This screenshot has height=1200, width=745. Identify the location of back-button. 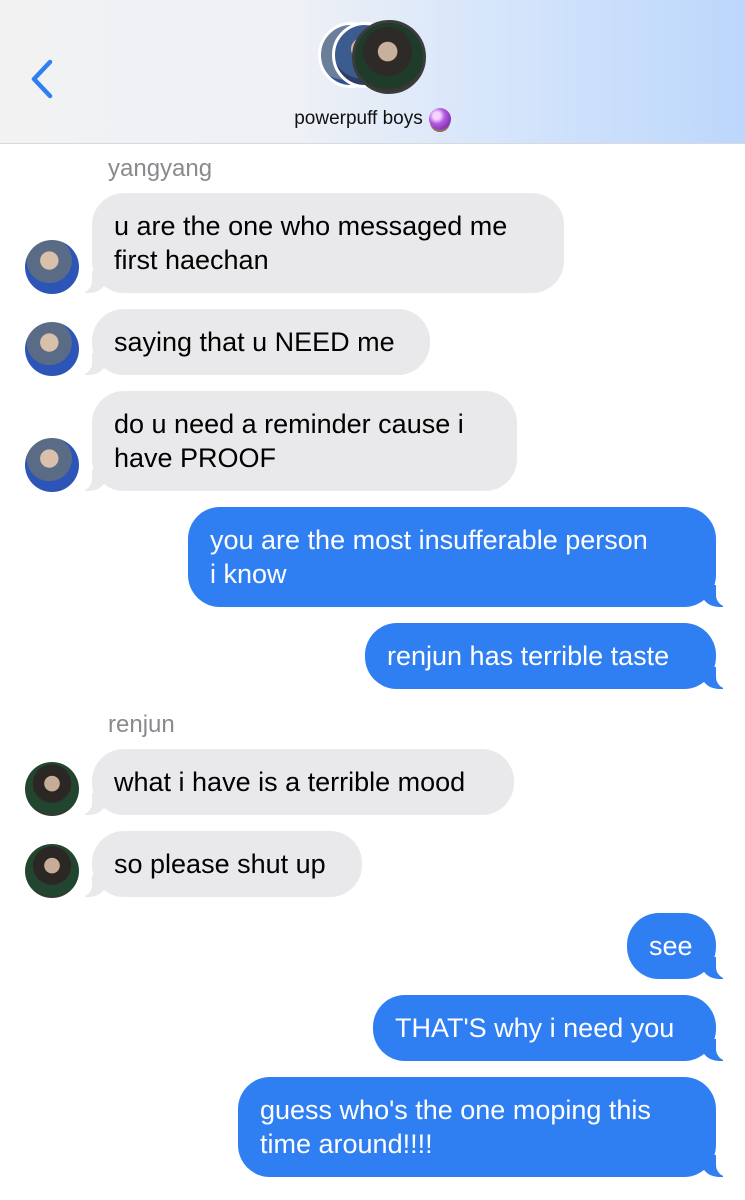
(43, 79).